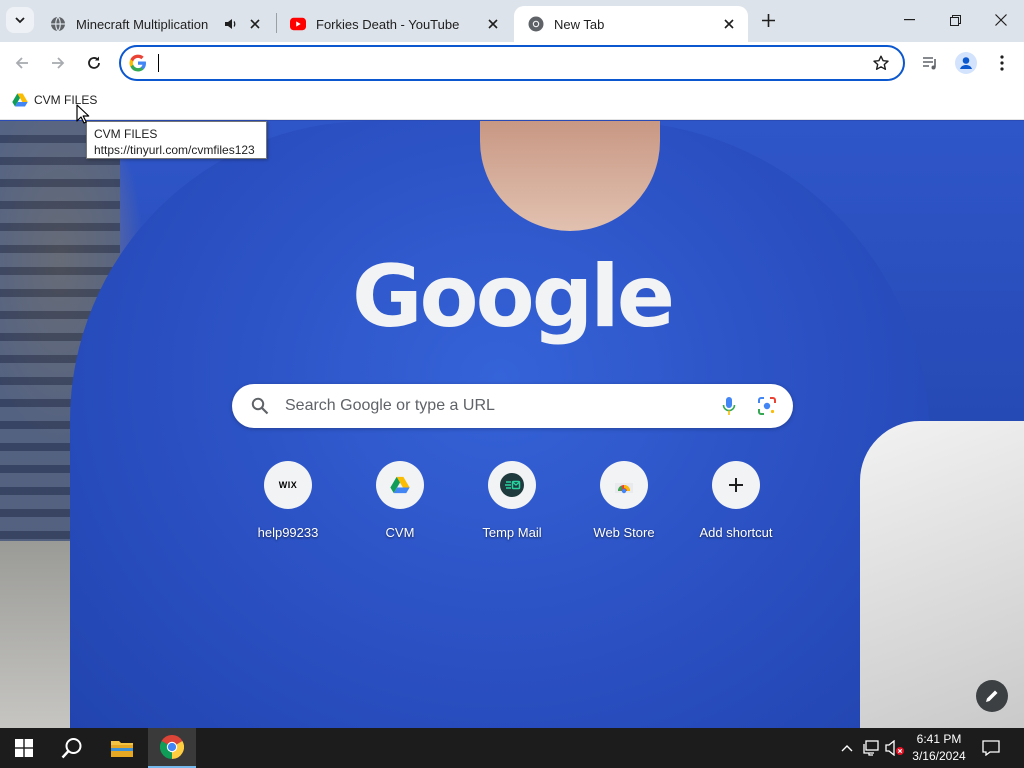  Describe the element at coordinates (939, 739) in the screenshot. I see `clock-time: 6:41 PM` at that location.